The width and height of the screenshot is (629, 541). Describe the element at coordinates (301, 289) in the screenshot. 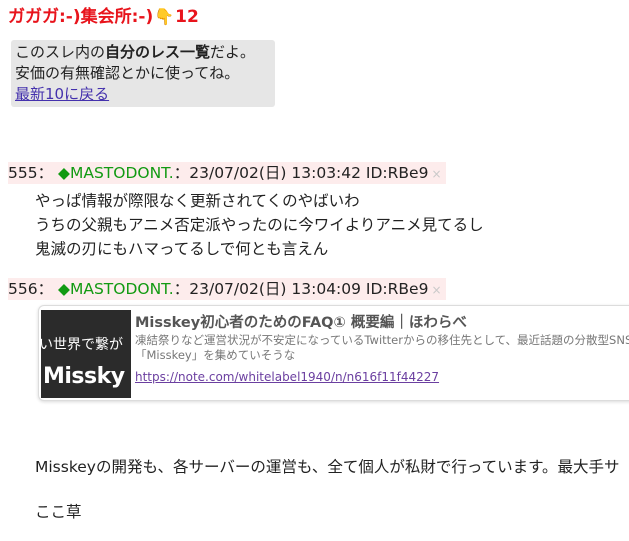

I see `post-date-id: ：23/07/02(日) 13:04:09 ID:RBe9` at that location.